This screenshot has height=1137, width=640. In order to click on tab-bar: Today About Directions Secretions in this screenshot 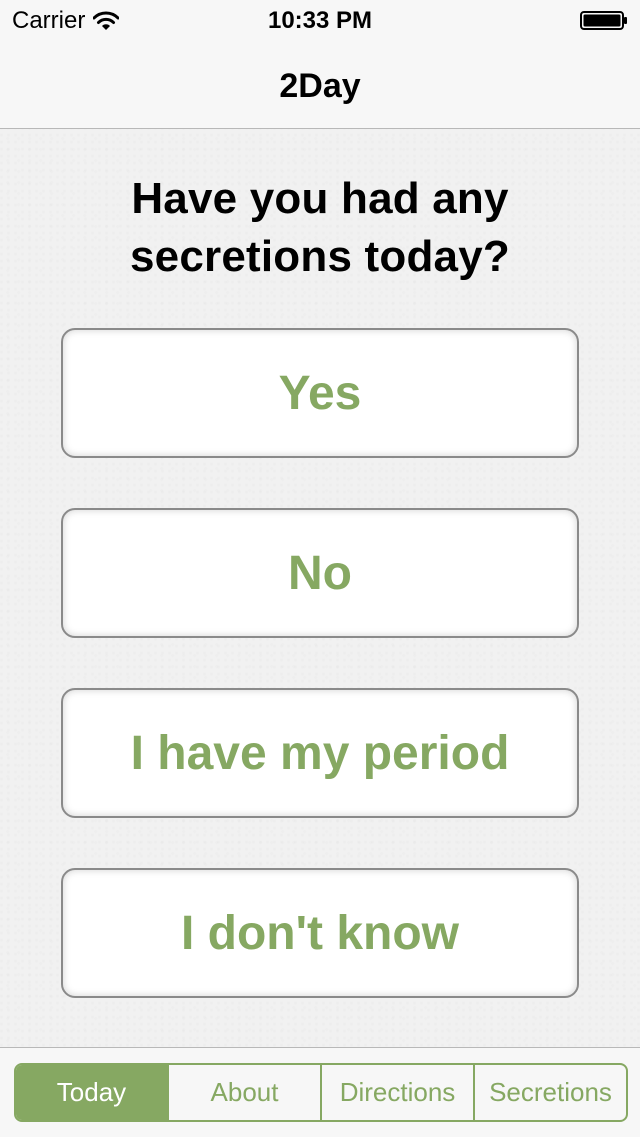, I will do `click(320, 1092)`.